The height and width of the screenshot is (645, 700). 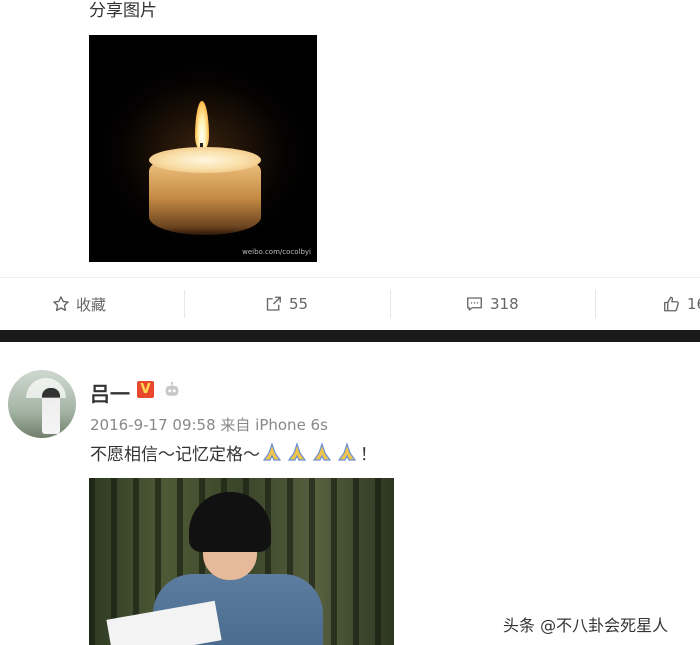 What do you see at coordinates (586, 625) in the screenshot?
I see `source-watermark: 头条 @不八卦会死星人` at bounding box center [586, 625].